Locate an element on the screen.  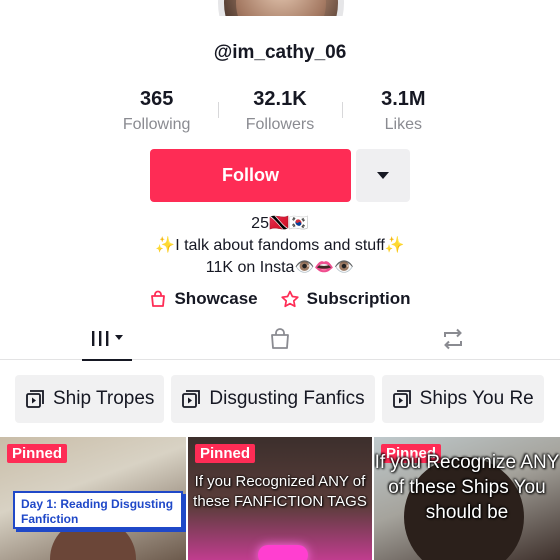
username: @im_cathy_06 is located at coordinates (280, 52).